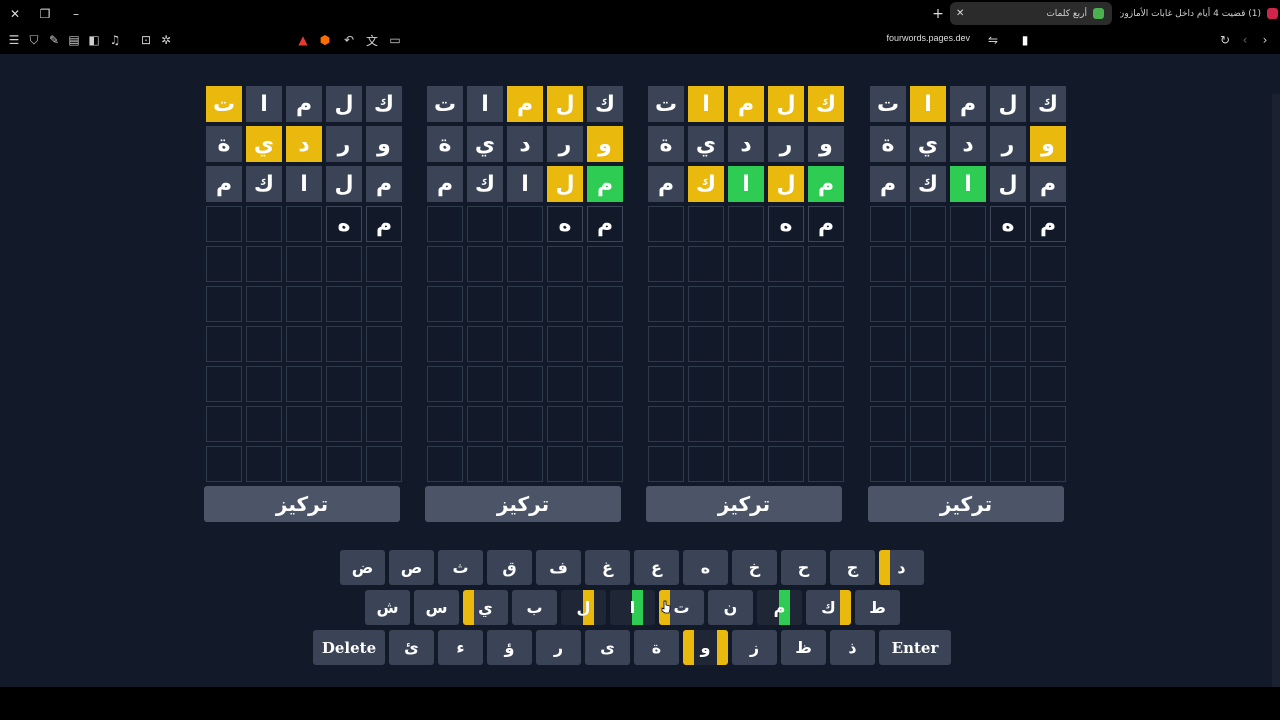 The image size is (1280, 720). I want to click on key-label: ء, so click(460, 647).